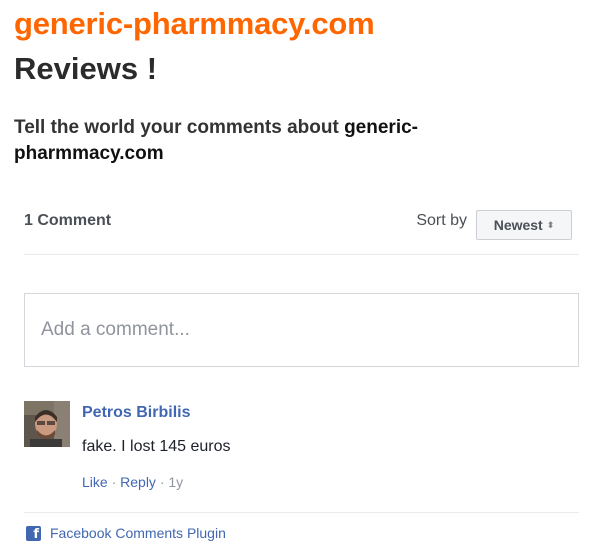  Describe the element at coordinates (33, 533) in the screenshot. I see `facebook-icon: f` at that location.